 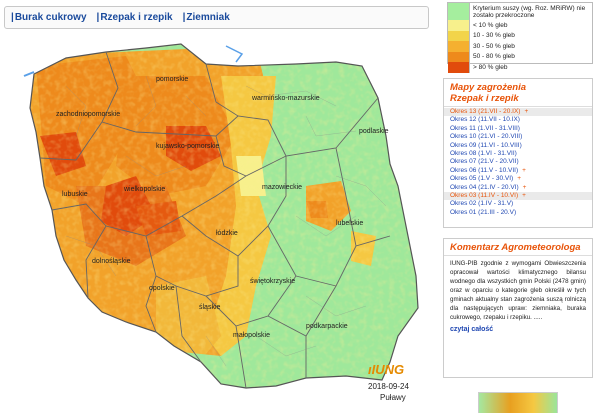 I want to click on period-label: Okres 01 (21.III - 20.V), so click(x=483, y=212).